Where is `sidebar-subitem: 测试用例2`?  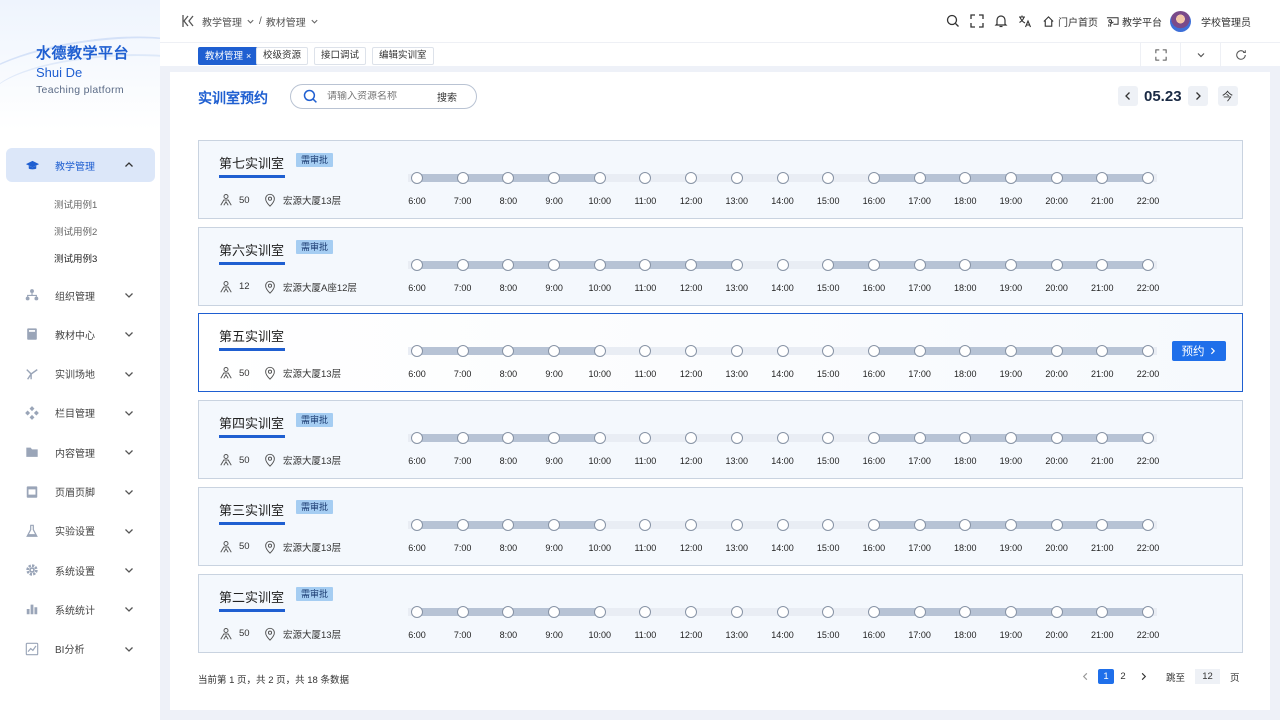 sidebar-subitem: 测试用例2 is located at coordinates (75, 231).